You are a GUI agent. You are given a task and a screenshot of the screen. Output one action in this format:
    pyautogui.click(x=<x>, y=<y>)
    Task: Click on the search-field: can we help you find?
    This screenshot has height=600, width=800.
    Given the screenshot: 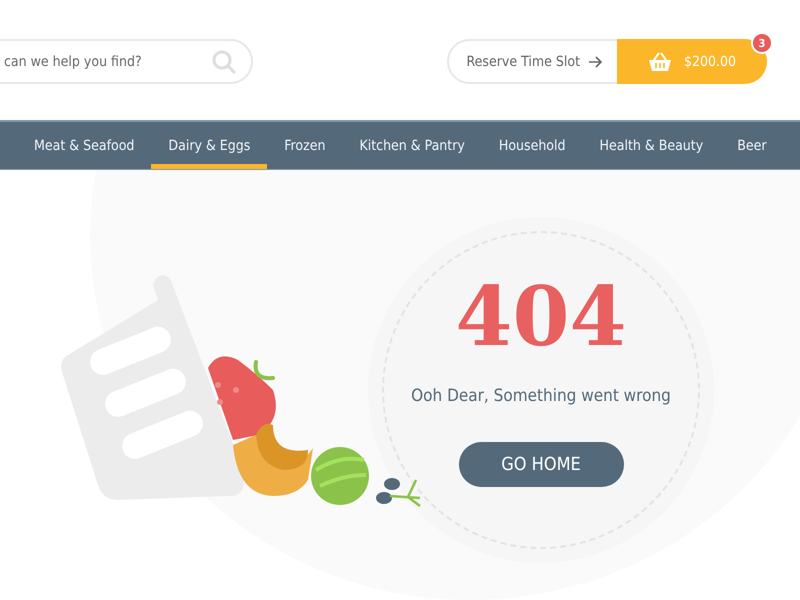 What is the action you would take?
    pyautogui.click(x=126, y=61)
    